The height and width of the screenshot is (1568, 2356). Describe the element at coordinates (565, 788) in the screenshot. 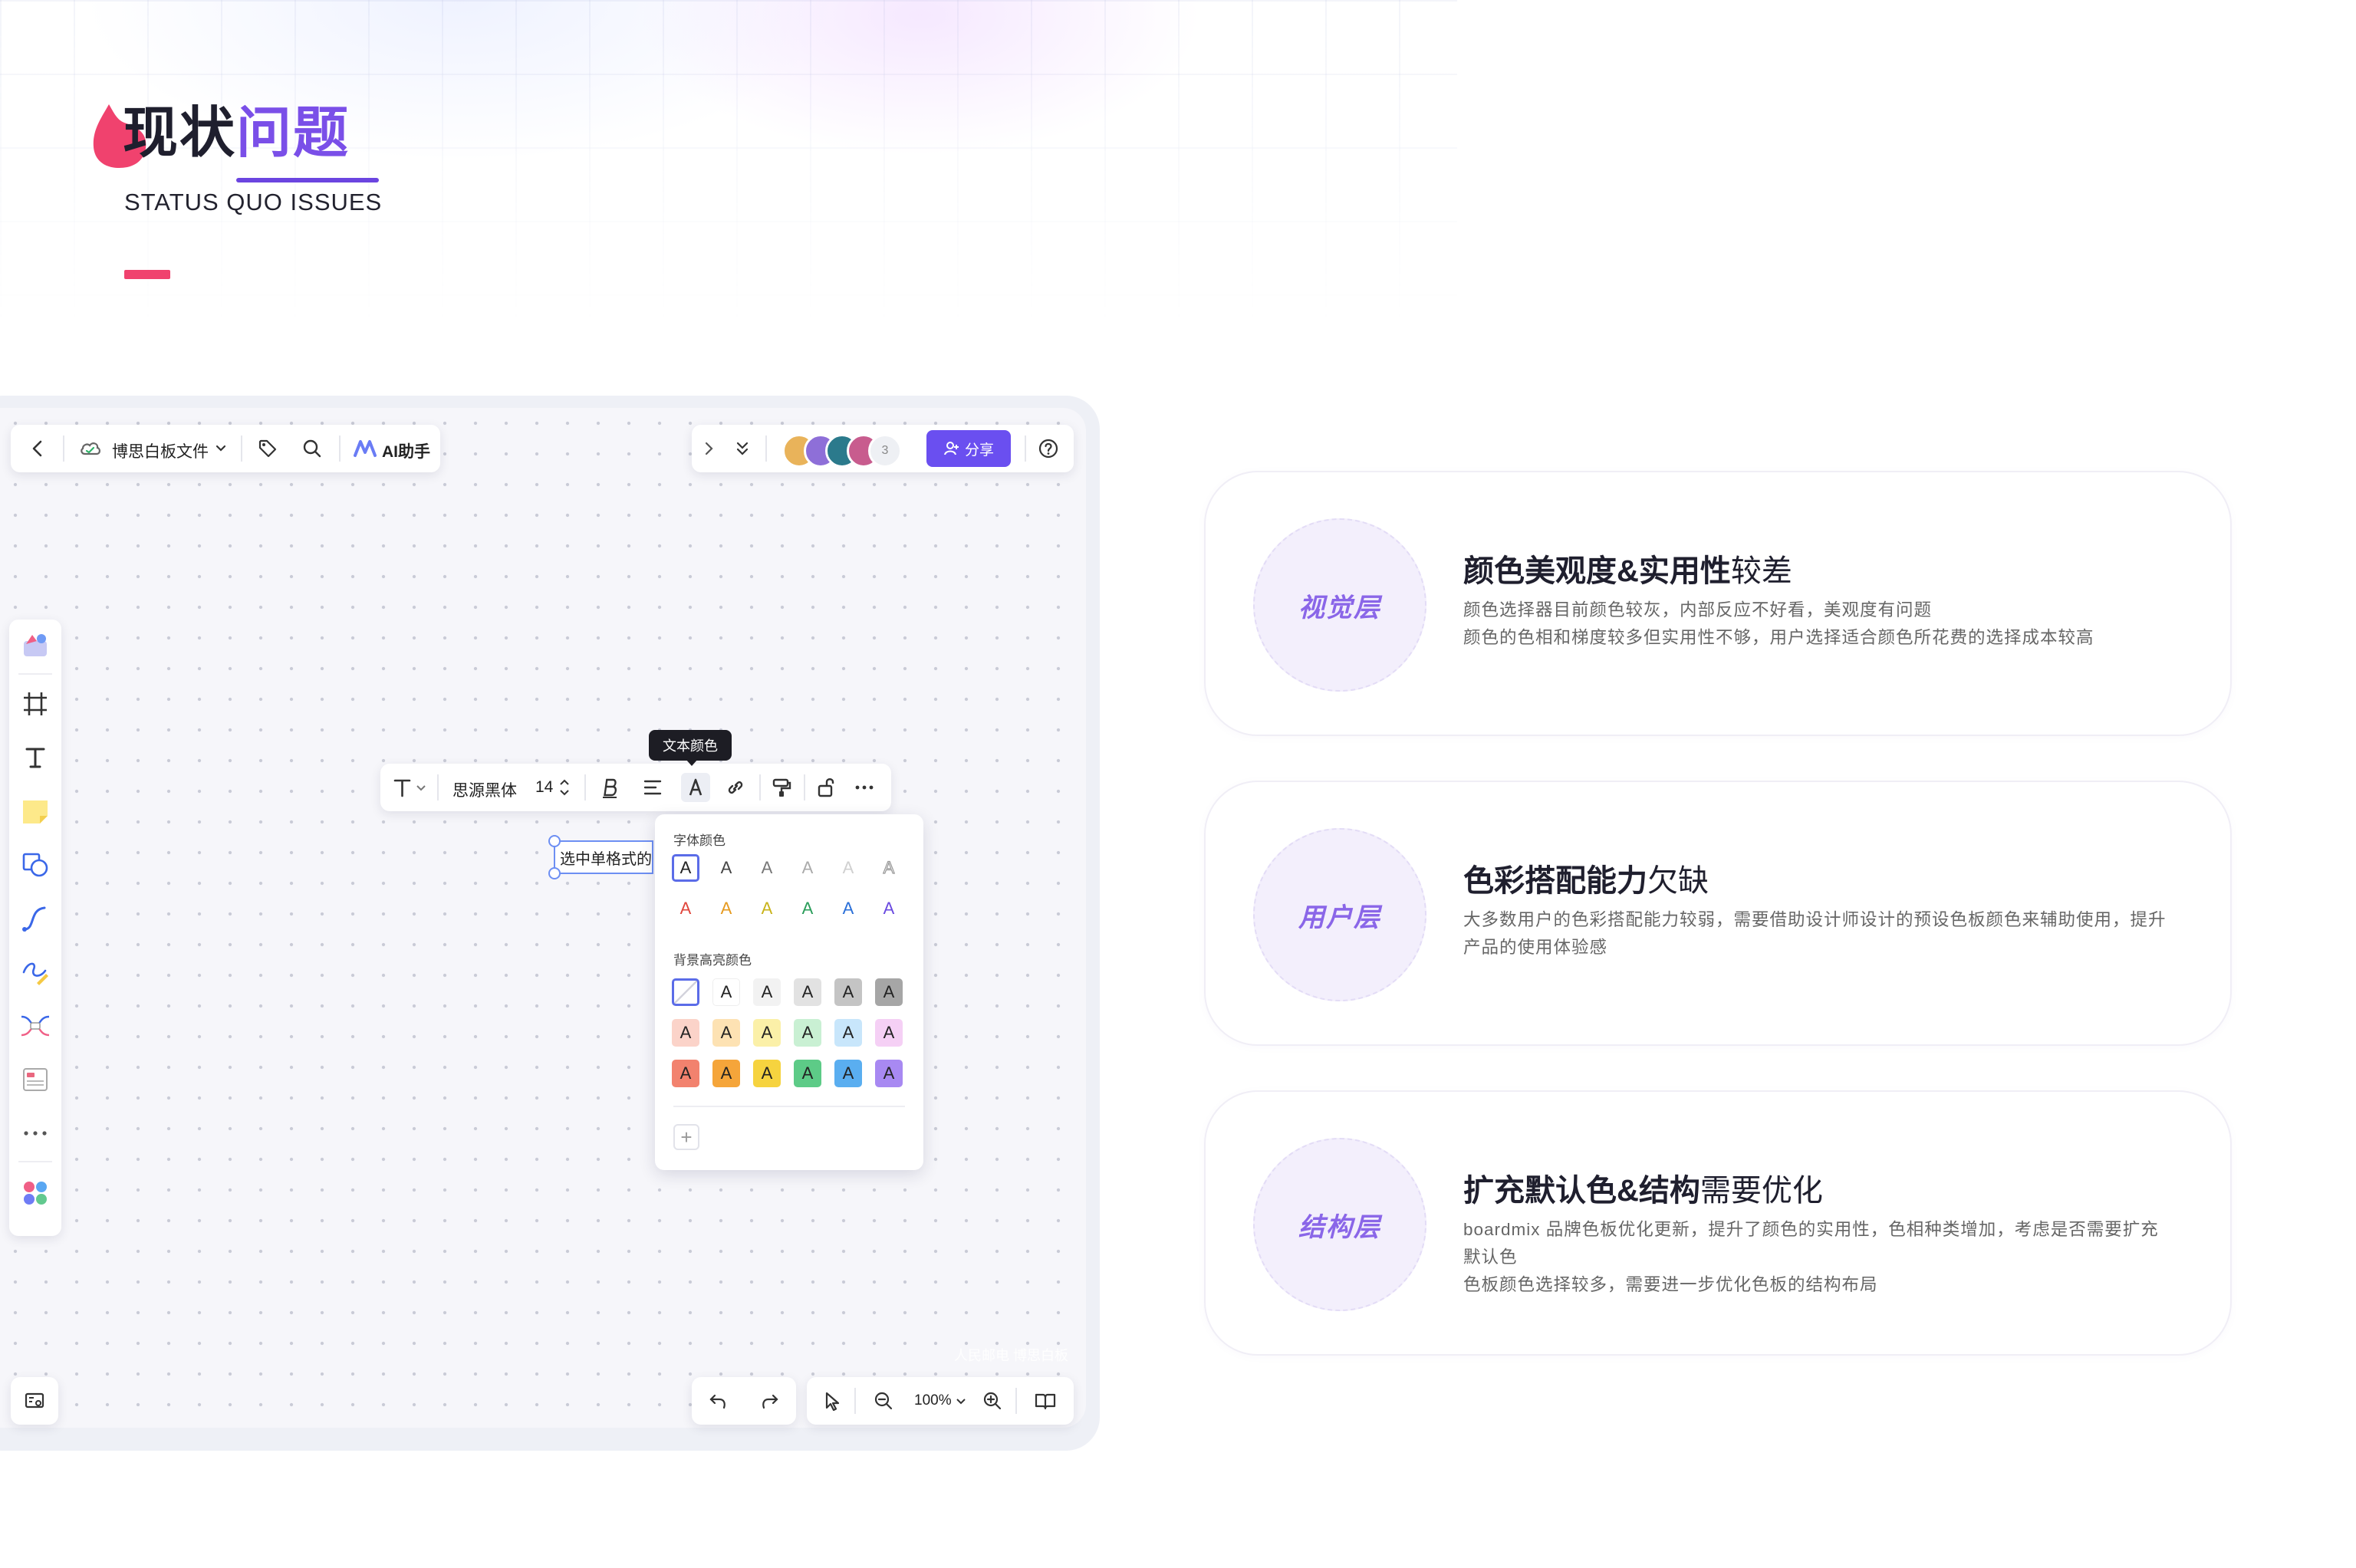

I see `font-size-stepper-icon` at that location.